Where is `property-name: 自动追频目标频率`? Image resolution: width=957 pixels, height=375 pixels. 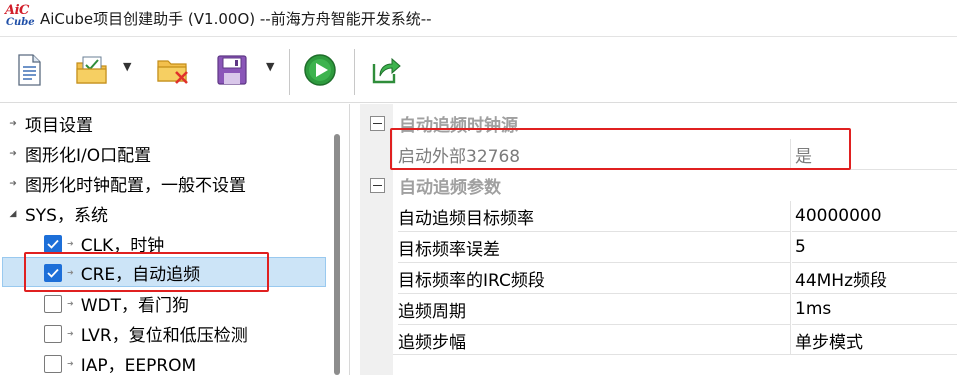 property-name: 自动追频目标频率 is located at coordinates (594, 216).